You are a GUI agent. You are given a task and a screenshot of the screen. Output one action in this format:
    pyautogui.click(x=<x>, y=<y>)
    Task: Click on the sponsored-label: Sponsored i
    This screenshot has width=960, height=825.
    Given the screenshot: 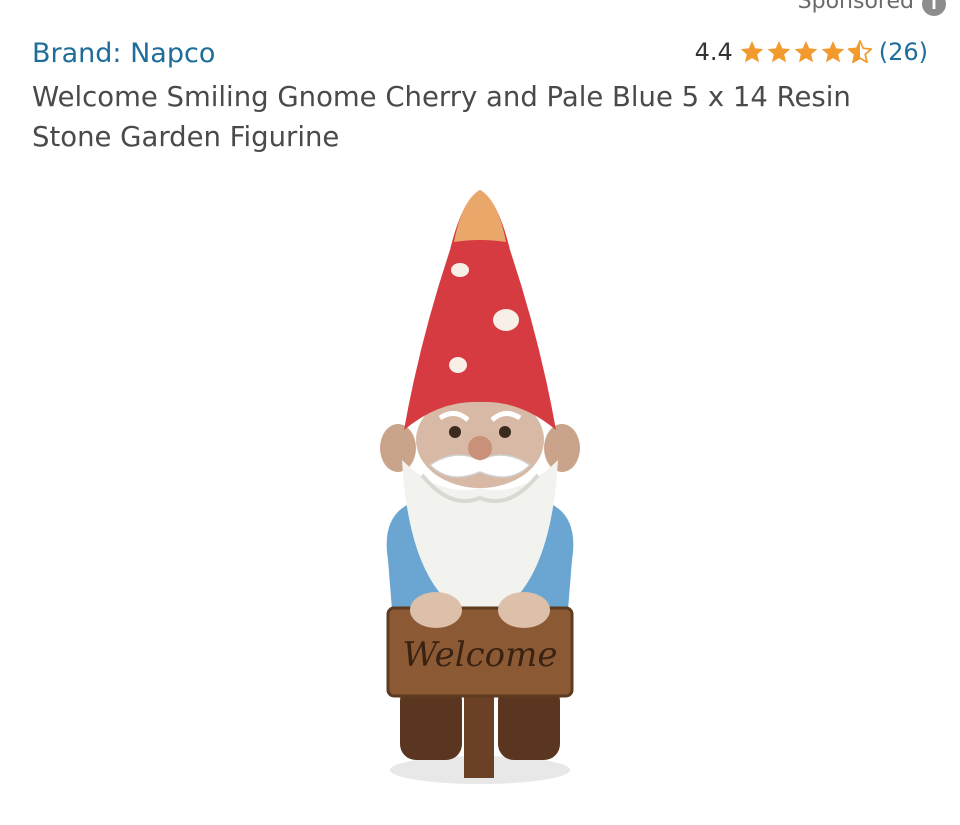 What is the action you would take?
    pyautogui.click(x=872, y=8)
    